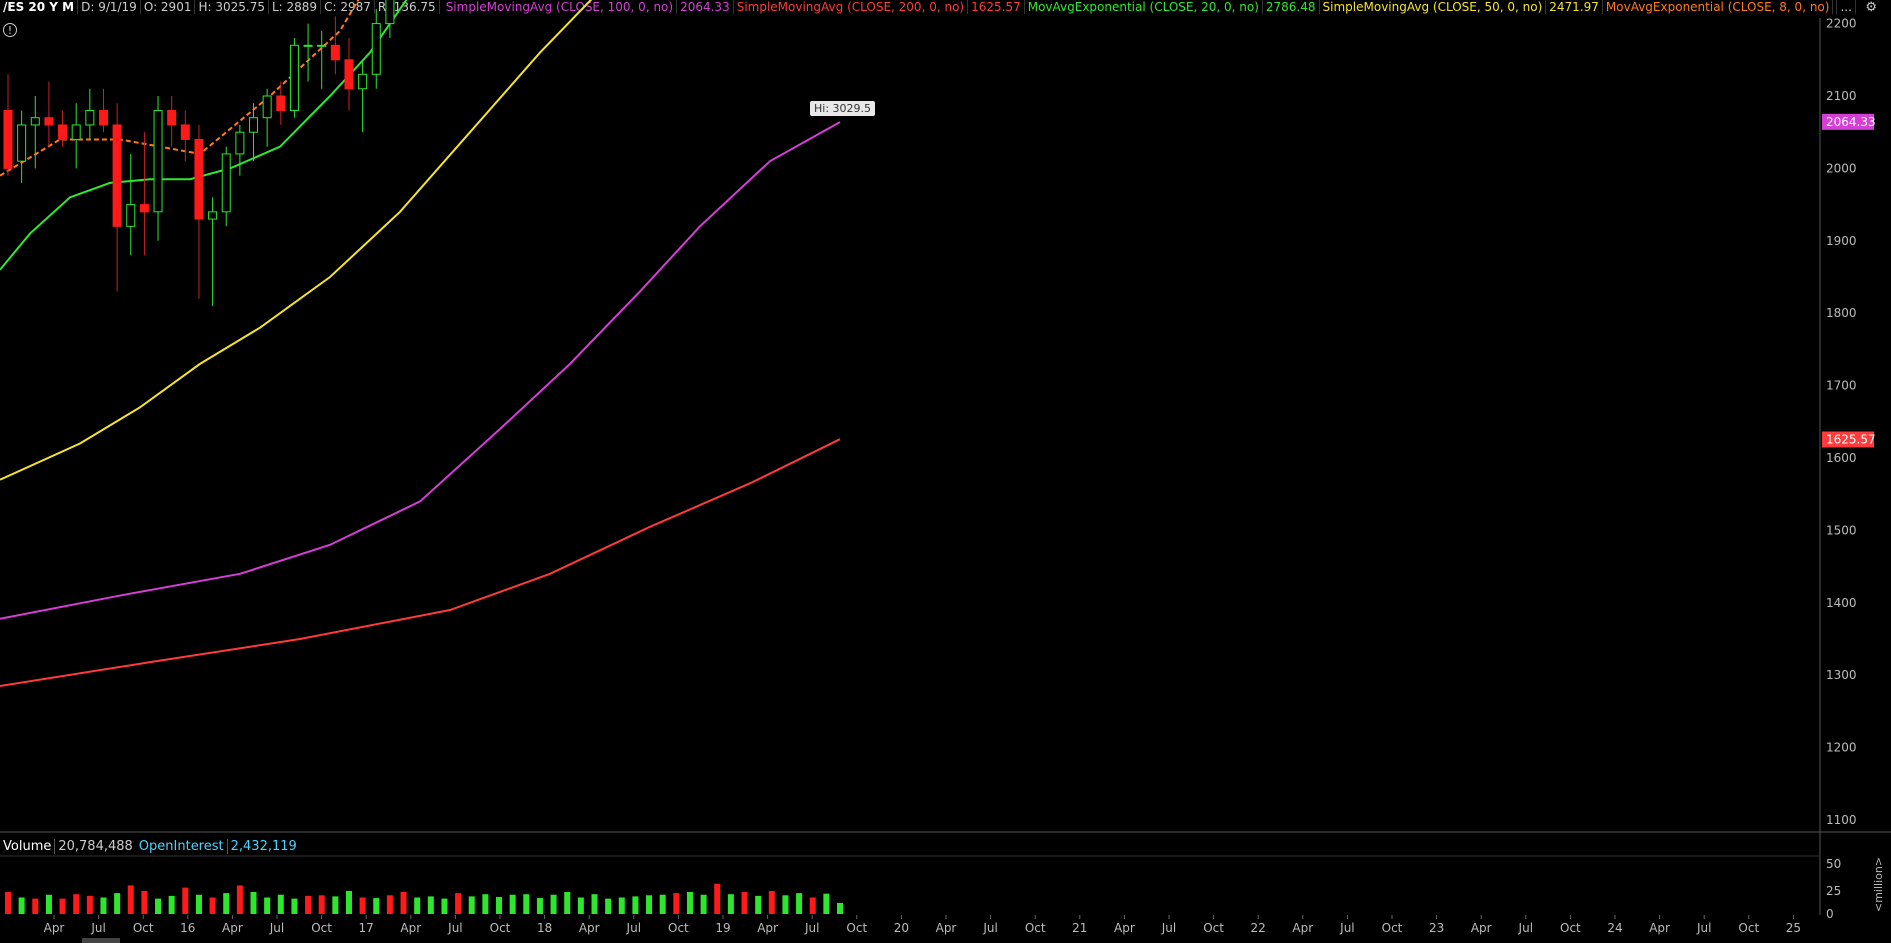  Describe the element at coordinates (180, 88) in the screenshot. I see `moving-average-line` at that location.